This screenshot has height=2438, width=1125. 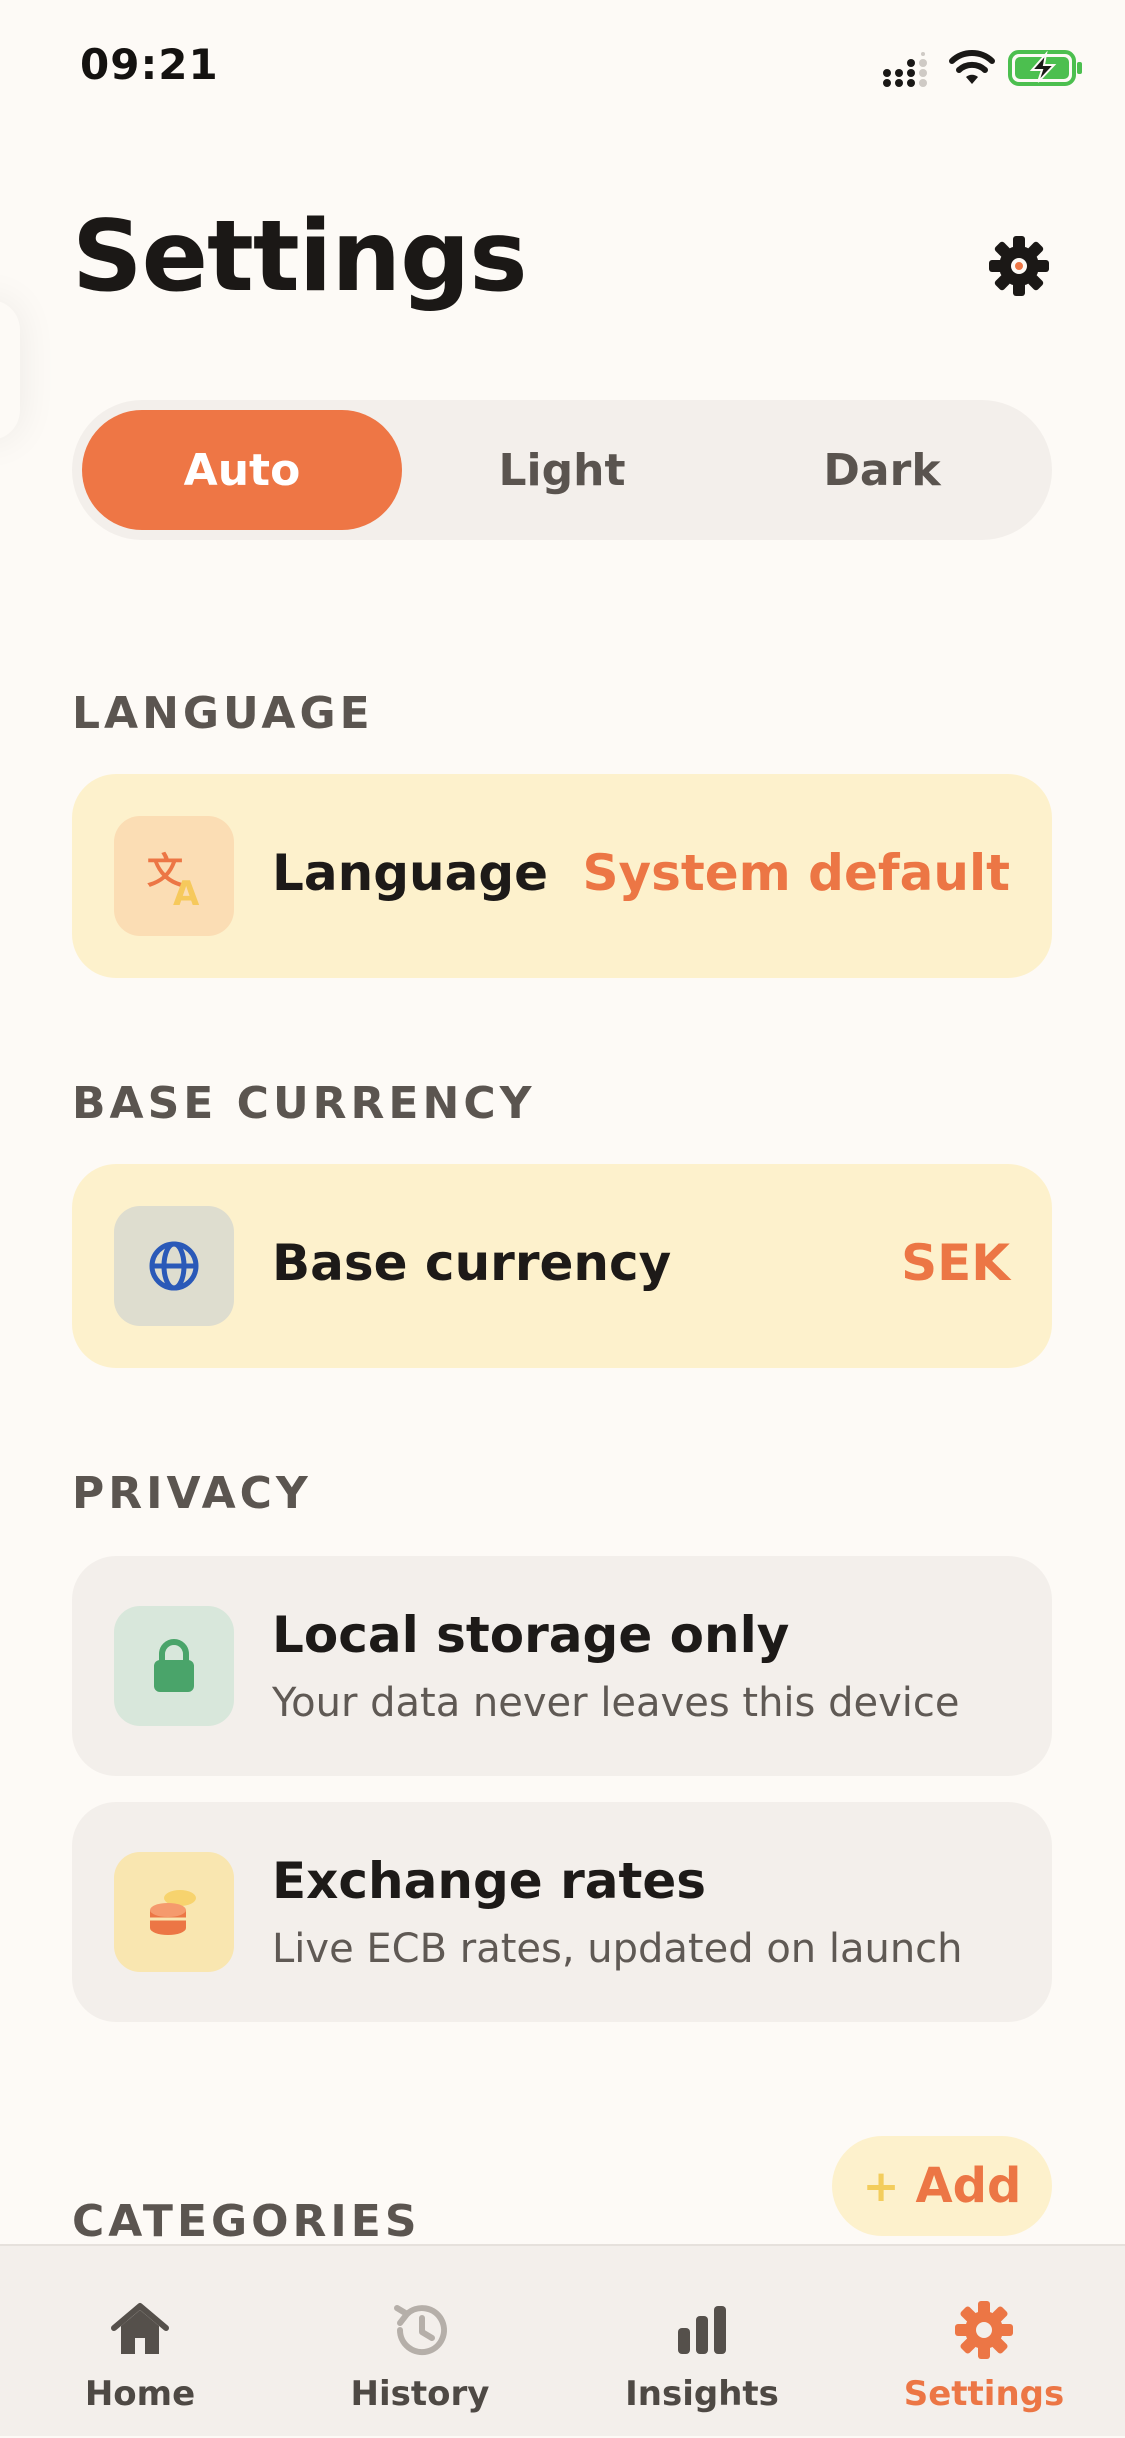 What do you see at coordinates (140, 2394) in the screenshot?
I see `tab-home-label: Home` at bounding box center [140, 2394].